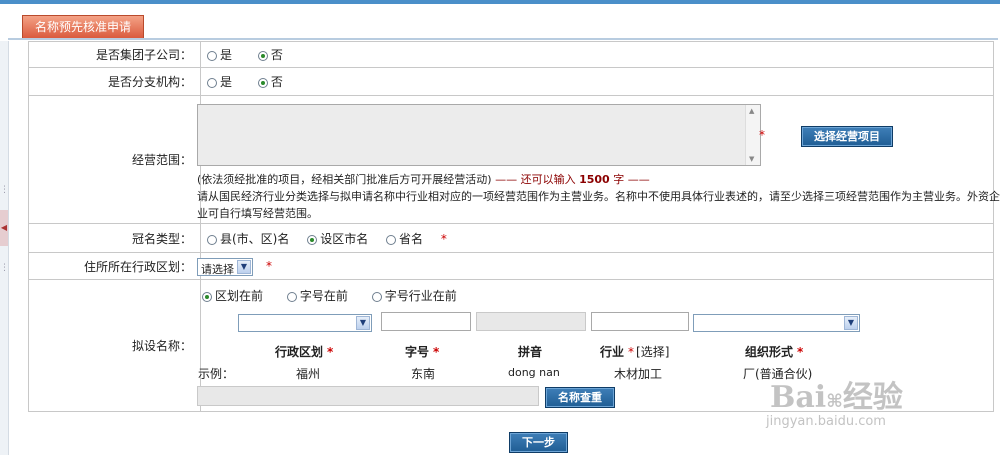 This screenshot has height=455, width=1000. What do you see at coordinates (114, 54) in the screenshot?
I see `label-group-subsidiary: 是否集团子公司：` at bounding box center [114, 54].